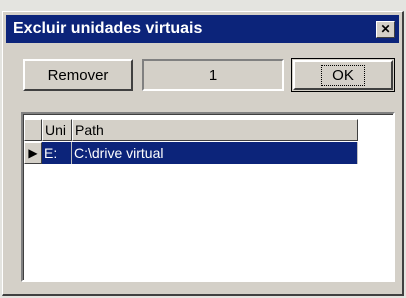  I want to click on title-bar: Excluir unidades virtuais ✕, so click(202, 29).